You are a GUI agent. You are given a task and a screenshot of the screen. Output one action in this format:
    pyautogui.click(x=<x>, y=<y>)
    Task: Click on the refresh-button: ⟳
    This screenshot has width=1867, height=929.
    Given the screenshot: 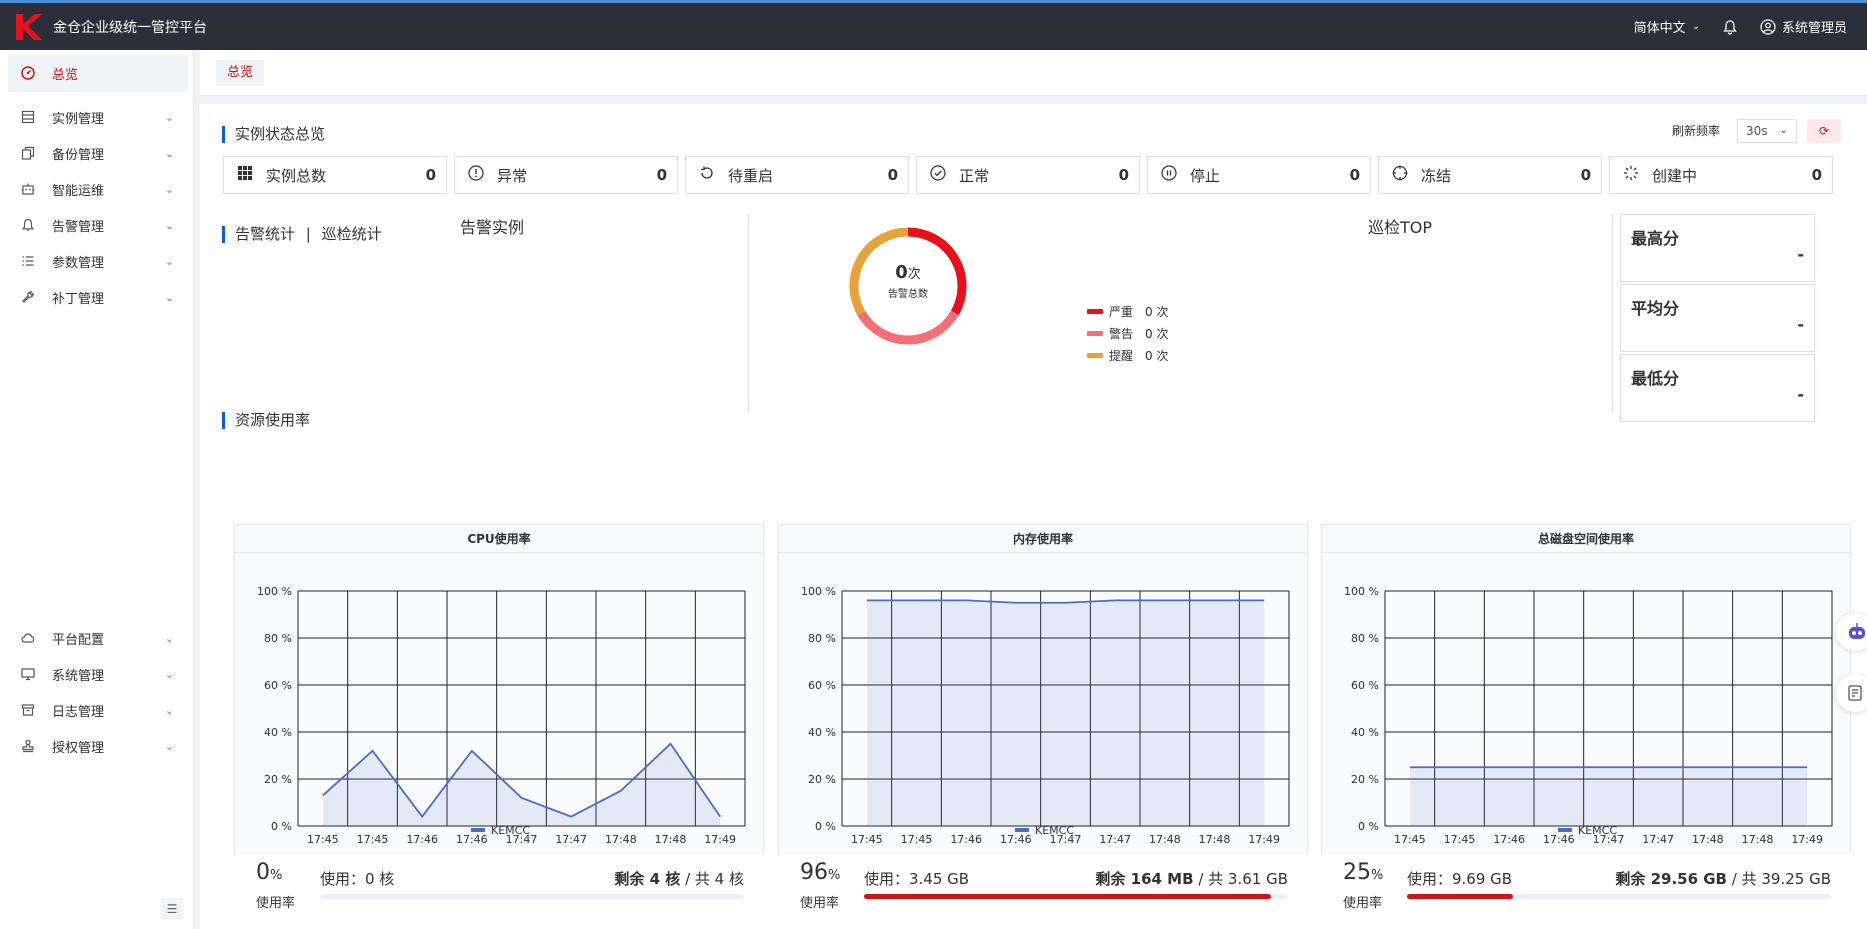 What is the action you would take?
    pyautogui.click(x=1824, y=131)
    